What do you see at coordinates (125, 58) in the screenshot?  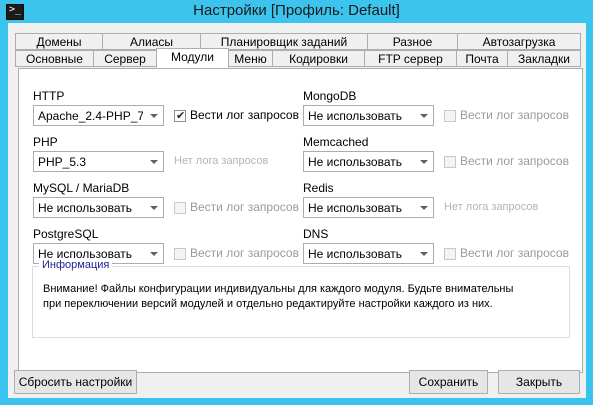 I see `tab-server: Сервер` at bounding box center [125, 58].